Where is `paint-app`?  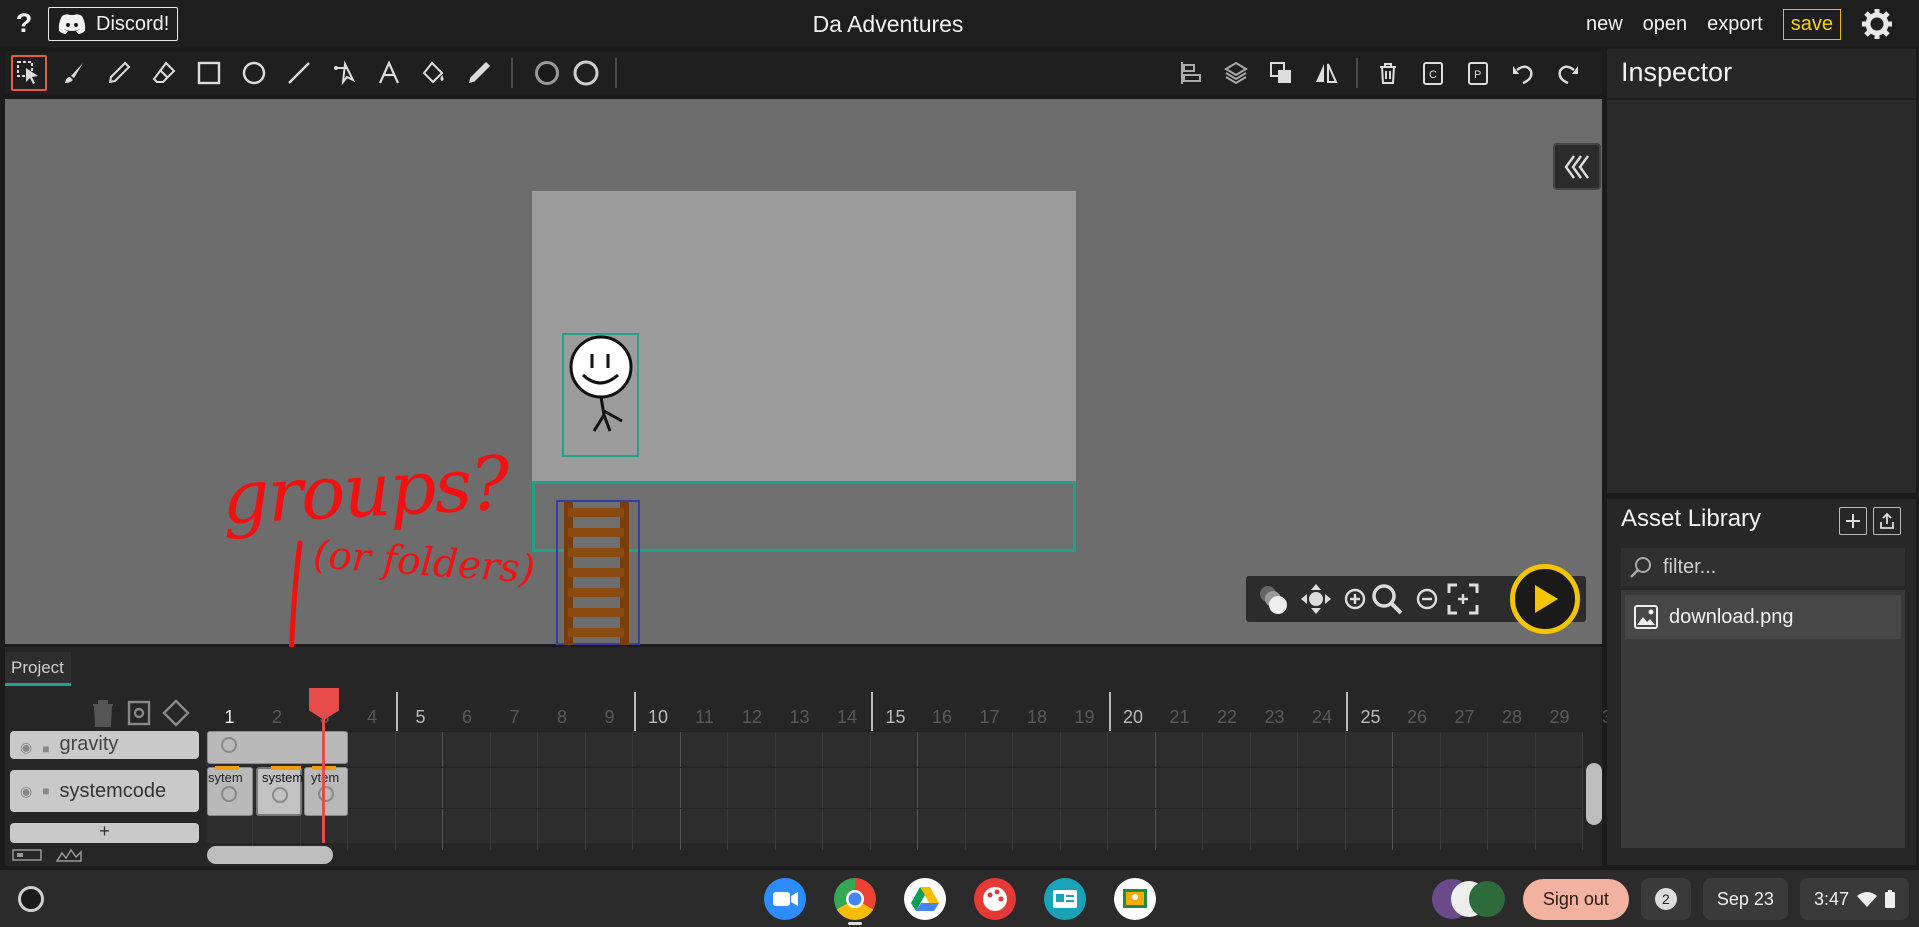 paint-app is located at coordinates (995, 899).